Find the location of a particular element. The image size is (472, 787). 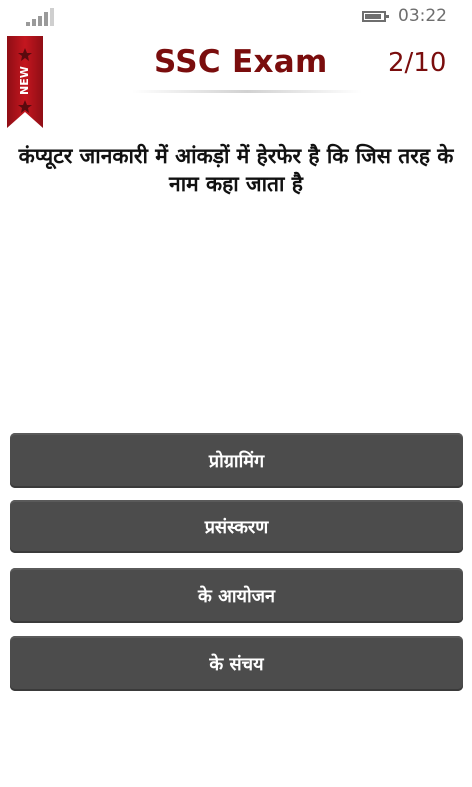

header: SSC Exam 2/10 is located at coordinates (257, 67).